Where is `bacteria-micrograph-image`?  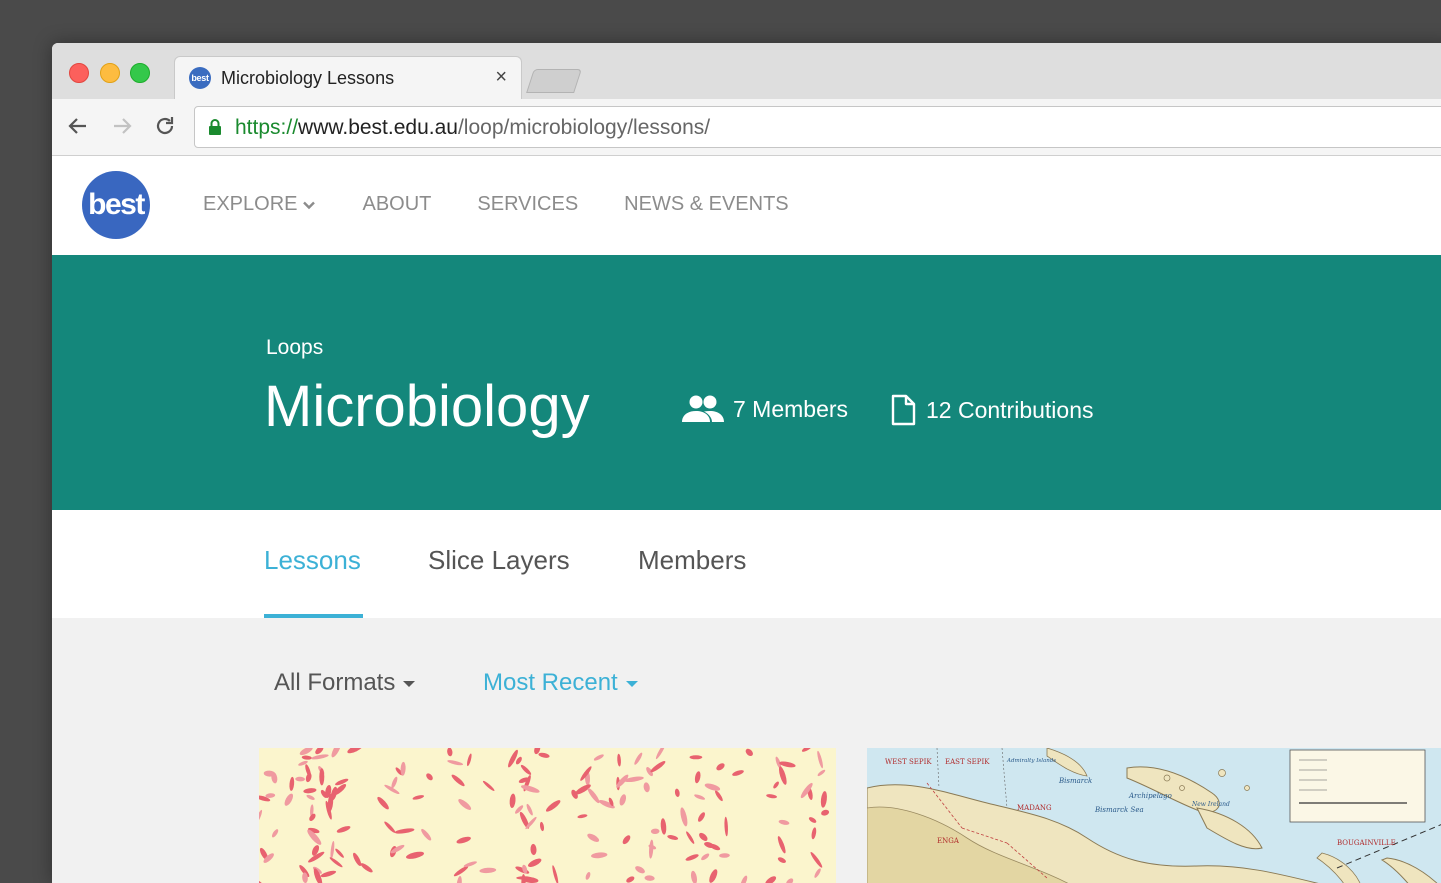 bacteria-micrograph-image is located at coordinates (547, 815).